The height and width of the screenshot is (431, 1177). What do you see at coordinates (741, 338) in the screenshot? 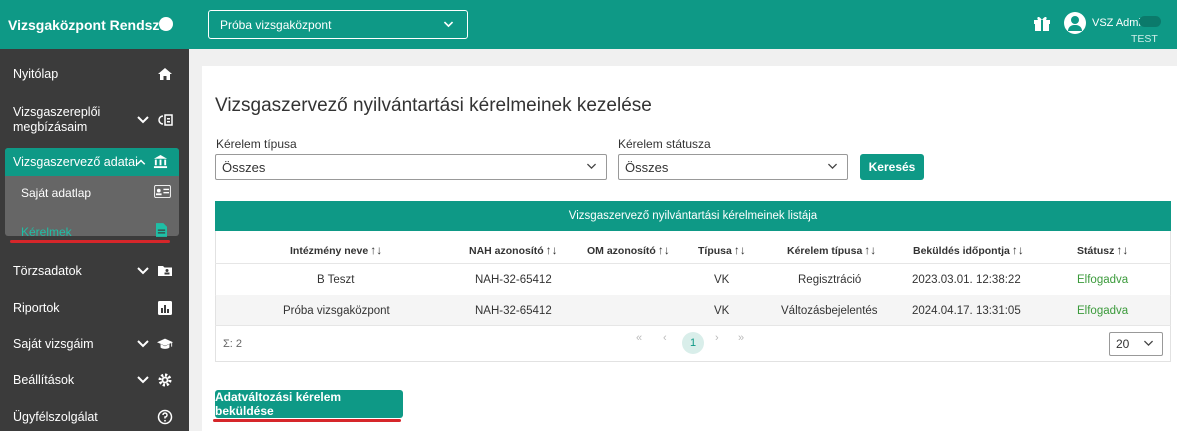
I see `last-page-icon: »` at bounding box center [741, 338].